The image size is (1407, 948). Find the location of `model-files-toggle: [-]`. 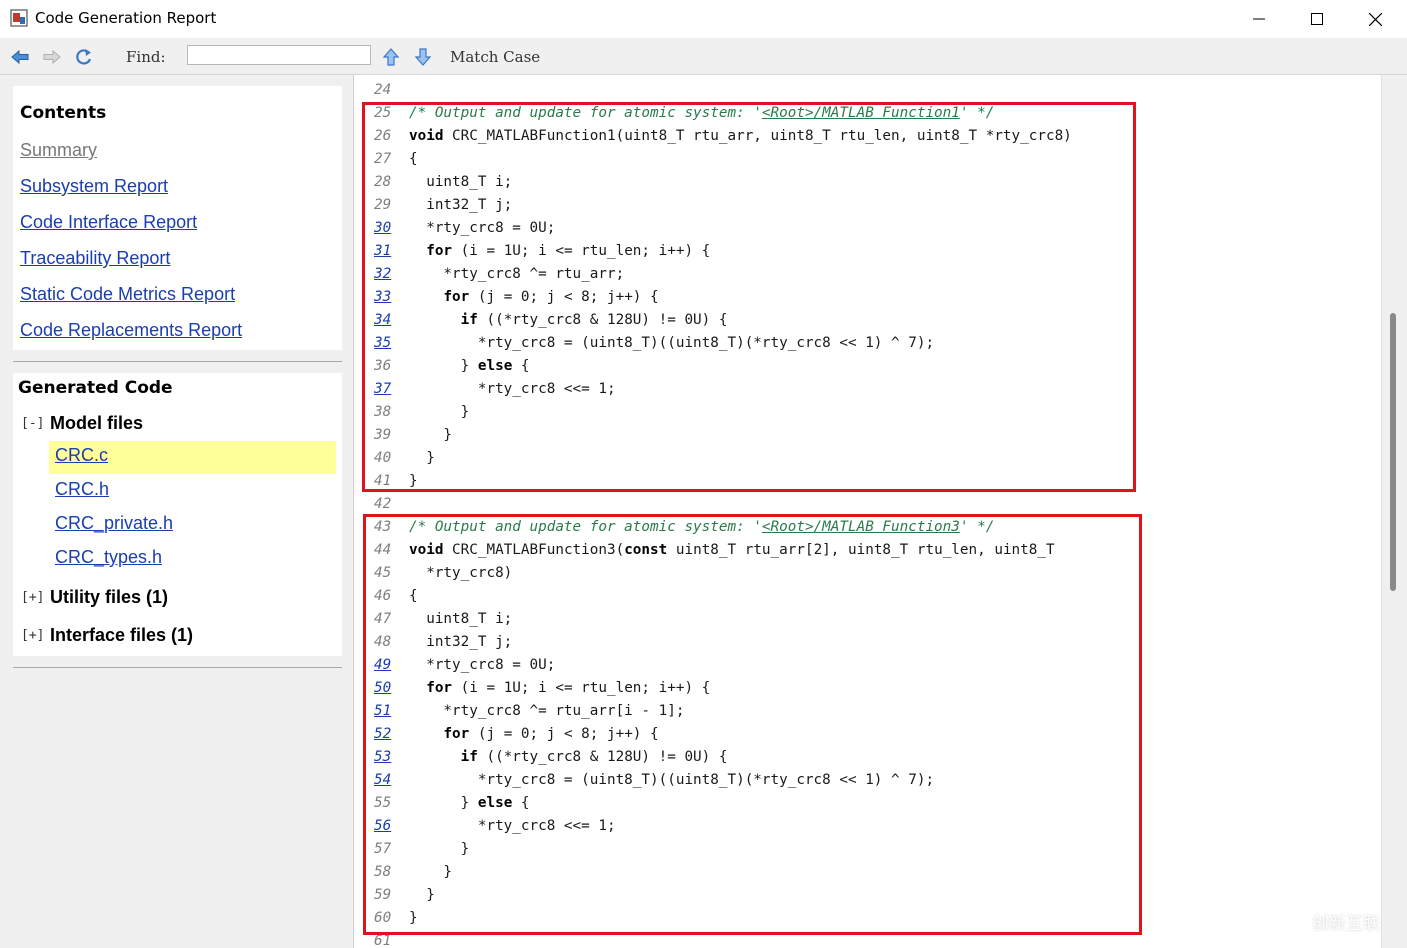

model-files-toggle: [-] is located at coordinates (32, 423).